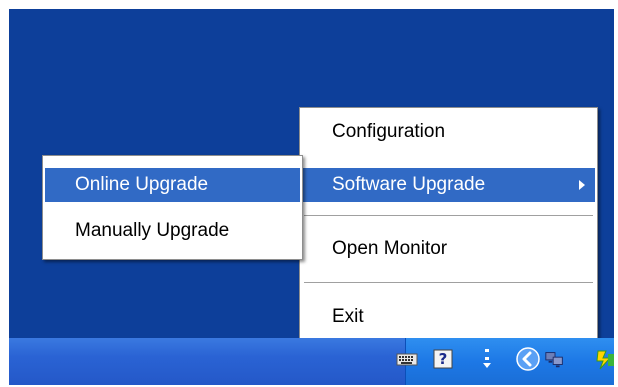 The width and height of the screenshot is (618, 387). Describe the element at coordinates (142, 184) in the screenshot. I see `submenu-item-label: Online Upgrade` at that location.